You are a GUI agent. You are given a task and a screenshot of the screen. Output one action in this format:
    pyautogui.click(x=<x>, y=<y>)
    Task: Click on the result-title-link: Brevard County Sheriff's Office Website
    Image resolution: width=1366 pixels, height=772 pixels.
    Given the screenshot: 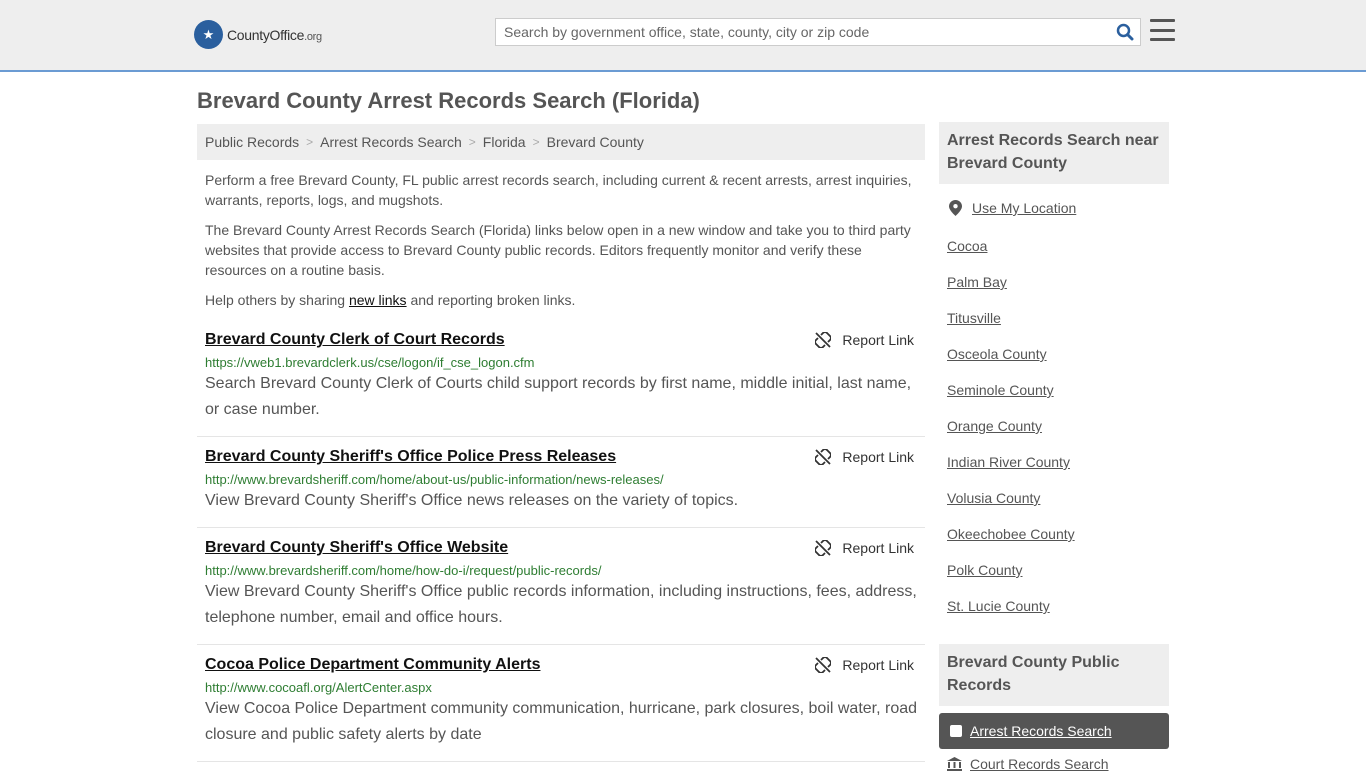 What is the action you would take?
    pyautogui.click(x=356, y=548)
    